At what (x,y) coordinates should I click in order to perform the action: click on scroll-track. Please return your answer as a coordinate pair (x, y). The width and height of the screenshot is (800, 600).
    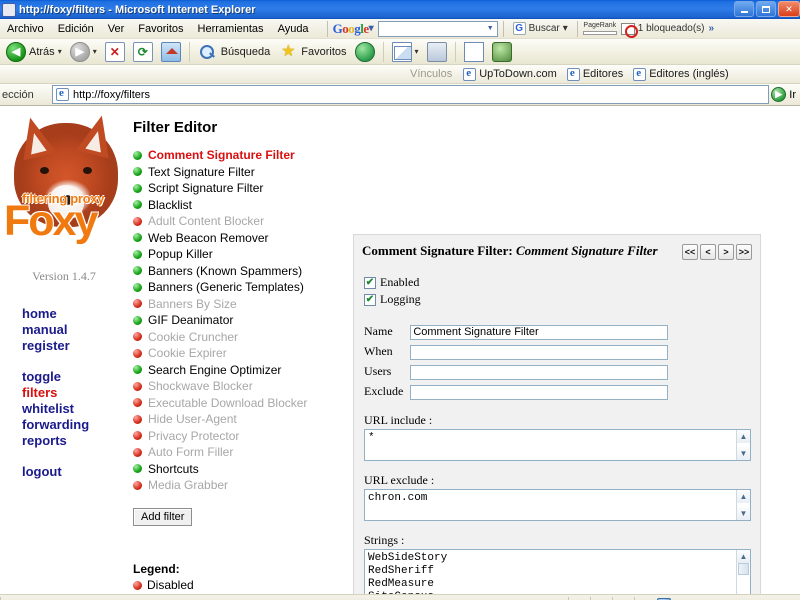
    Looking at the image, I should click on (743, 584).